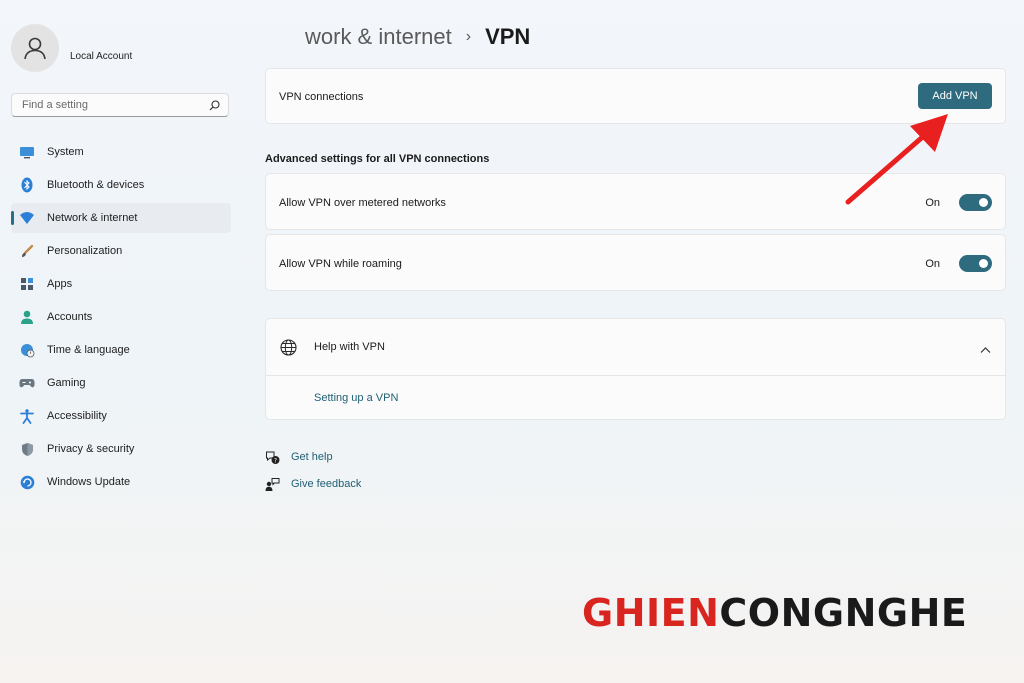 This screenshot has width=1024, height=683. Describe the element at coordinates (326, 484) in the screenshot. I see `give-feedback-label: Give feedback` at that location.